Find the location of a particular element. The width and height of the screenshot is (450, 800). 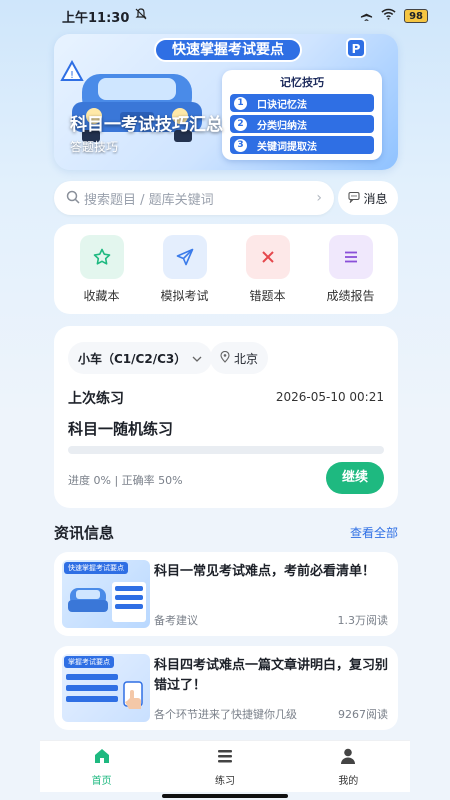

parking-sign-icon: P is located at coordinates (356, 50).